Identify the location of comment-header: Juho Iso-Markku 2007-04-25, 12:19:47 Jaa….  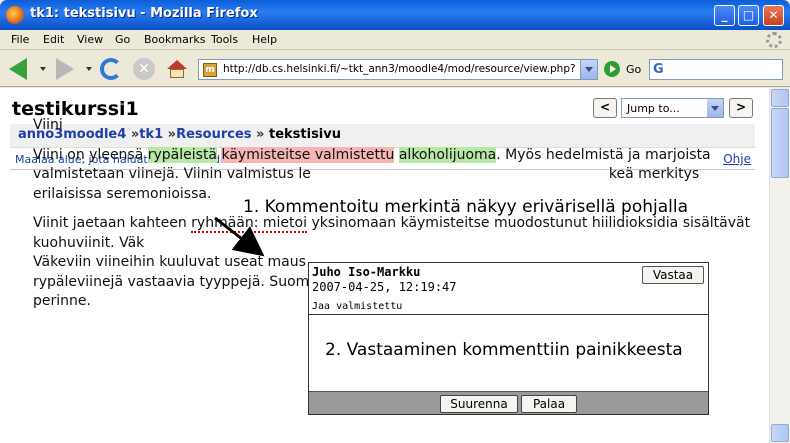
(508, 289).